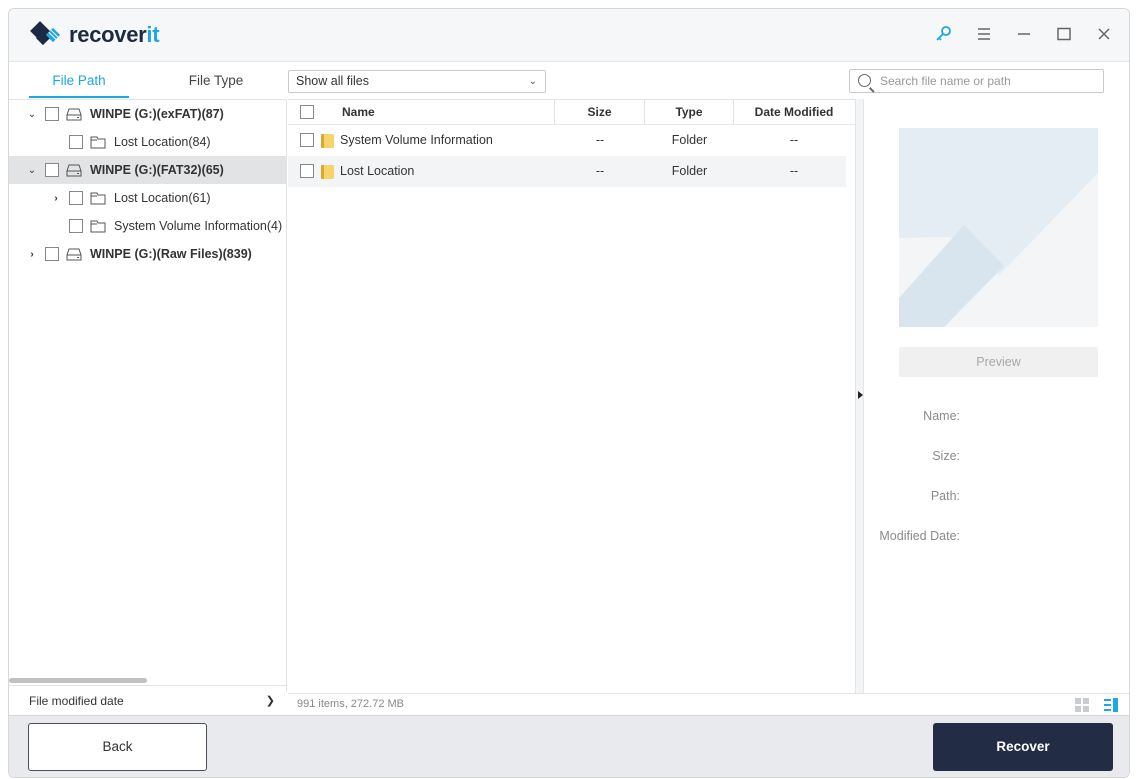 The image size is (1138, 779). Describe the element at coordinates (157, 170) in the screenshot. I see `tree-item-label: WINPE (G:)(FAT32)(65)` at that location.